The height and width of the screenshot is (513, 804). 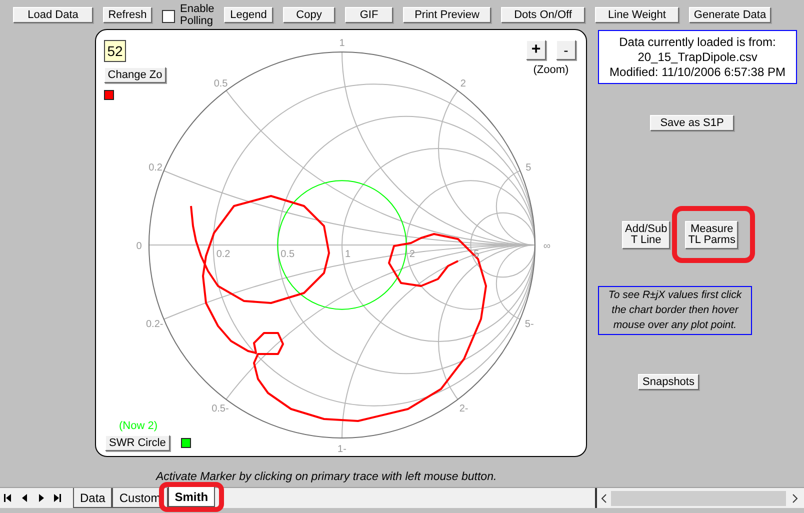 What do you see at coordinates (668, 382) in the screenshot?
I see `snapshots-button: Snapshots` at bounding box center [668, 382].